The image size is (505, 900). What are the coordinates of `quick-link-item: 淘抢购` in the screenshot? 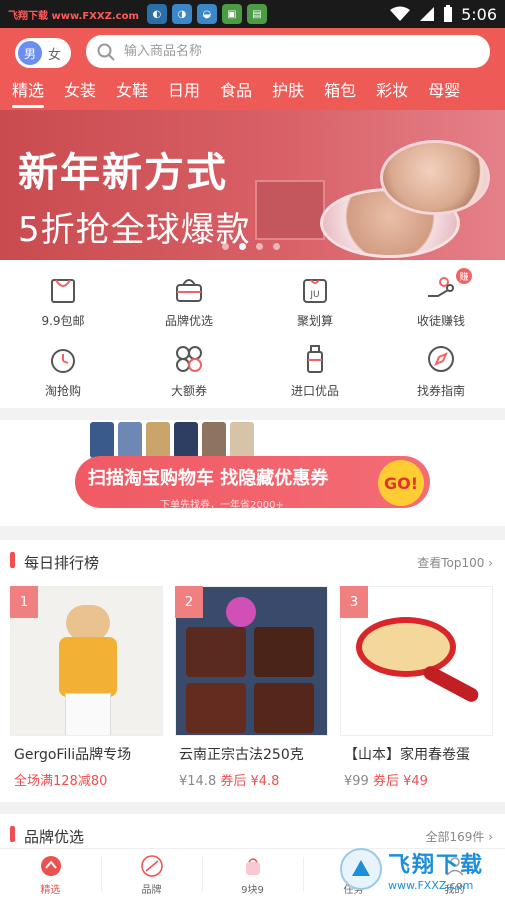 It's located at (63, 365).